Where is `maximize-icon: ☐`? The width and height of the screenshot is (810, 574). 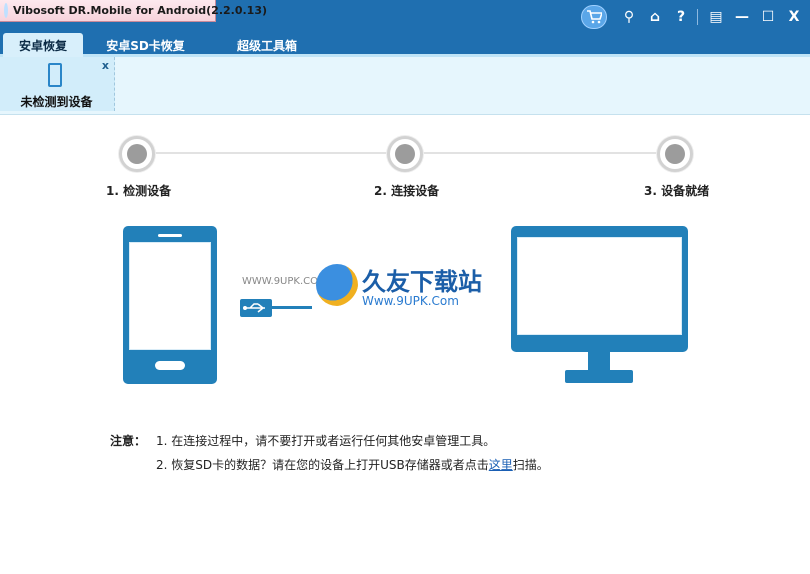
maximize-icon: ☐ is located at coordinates (768, 17).